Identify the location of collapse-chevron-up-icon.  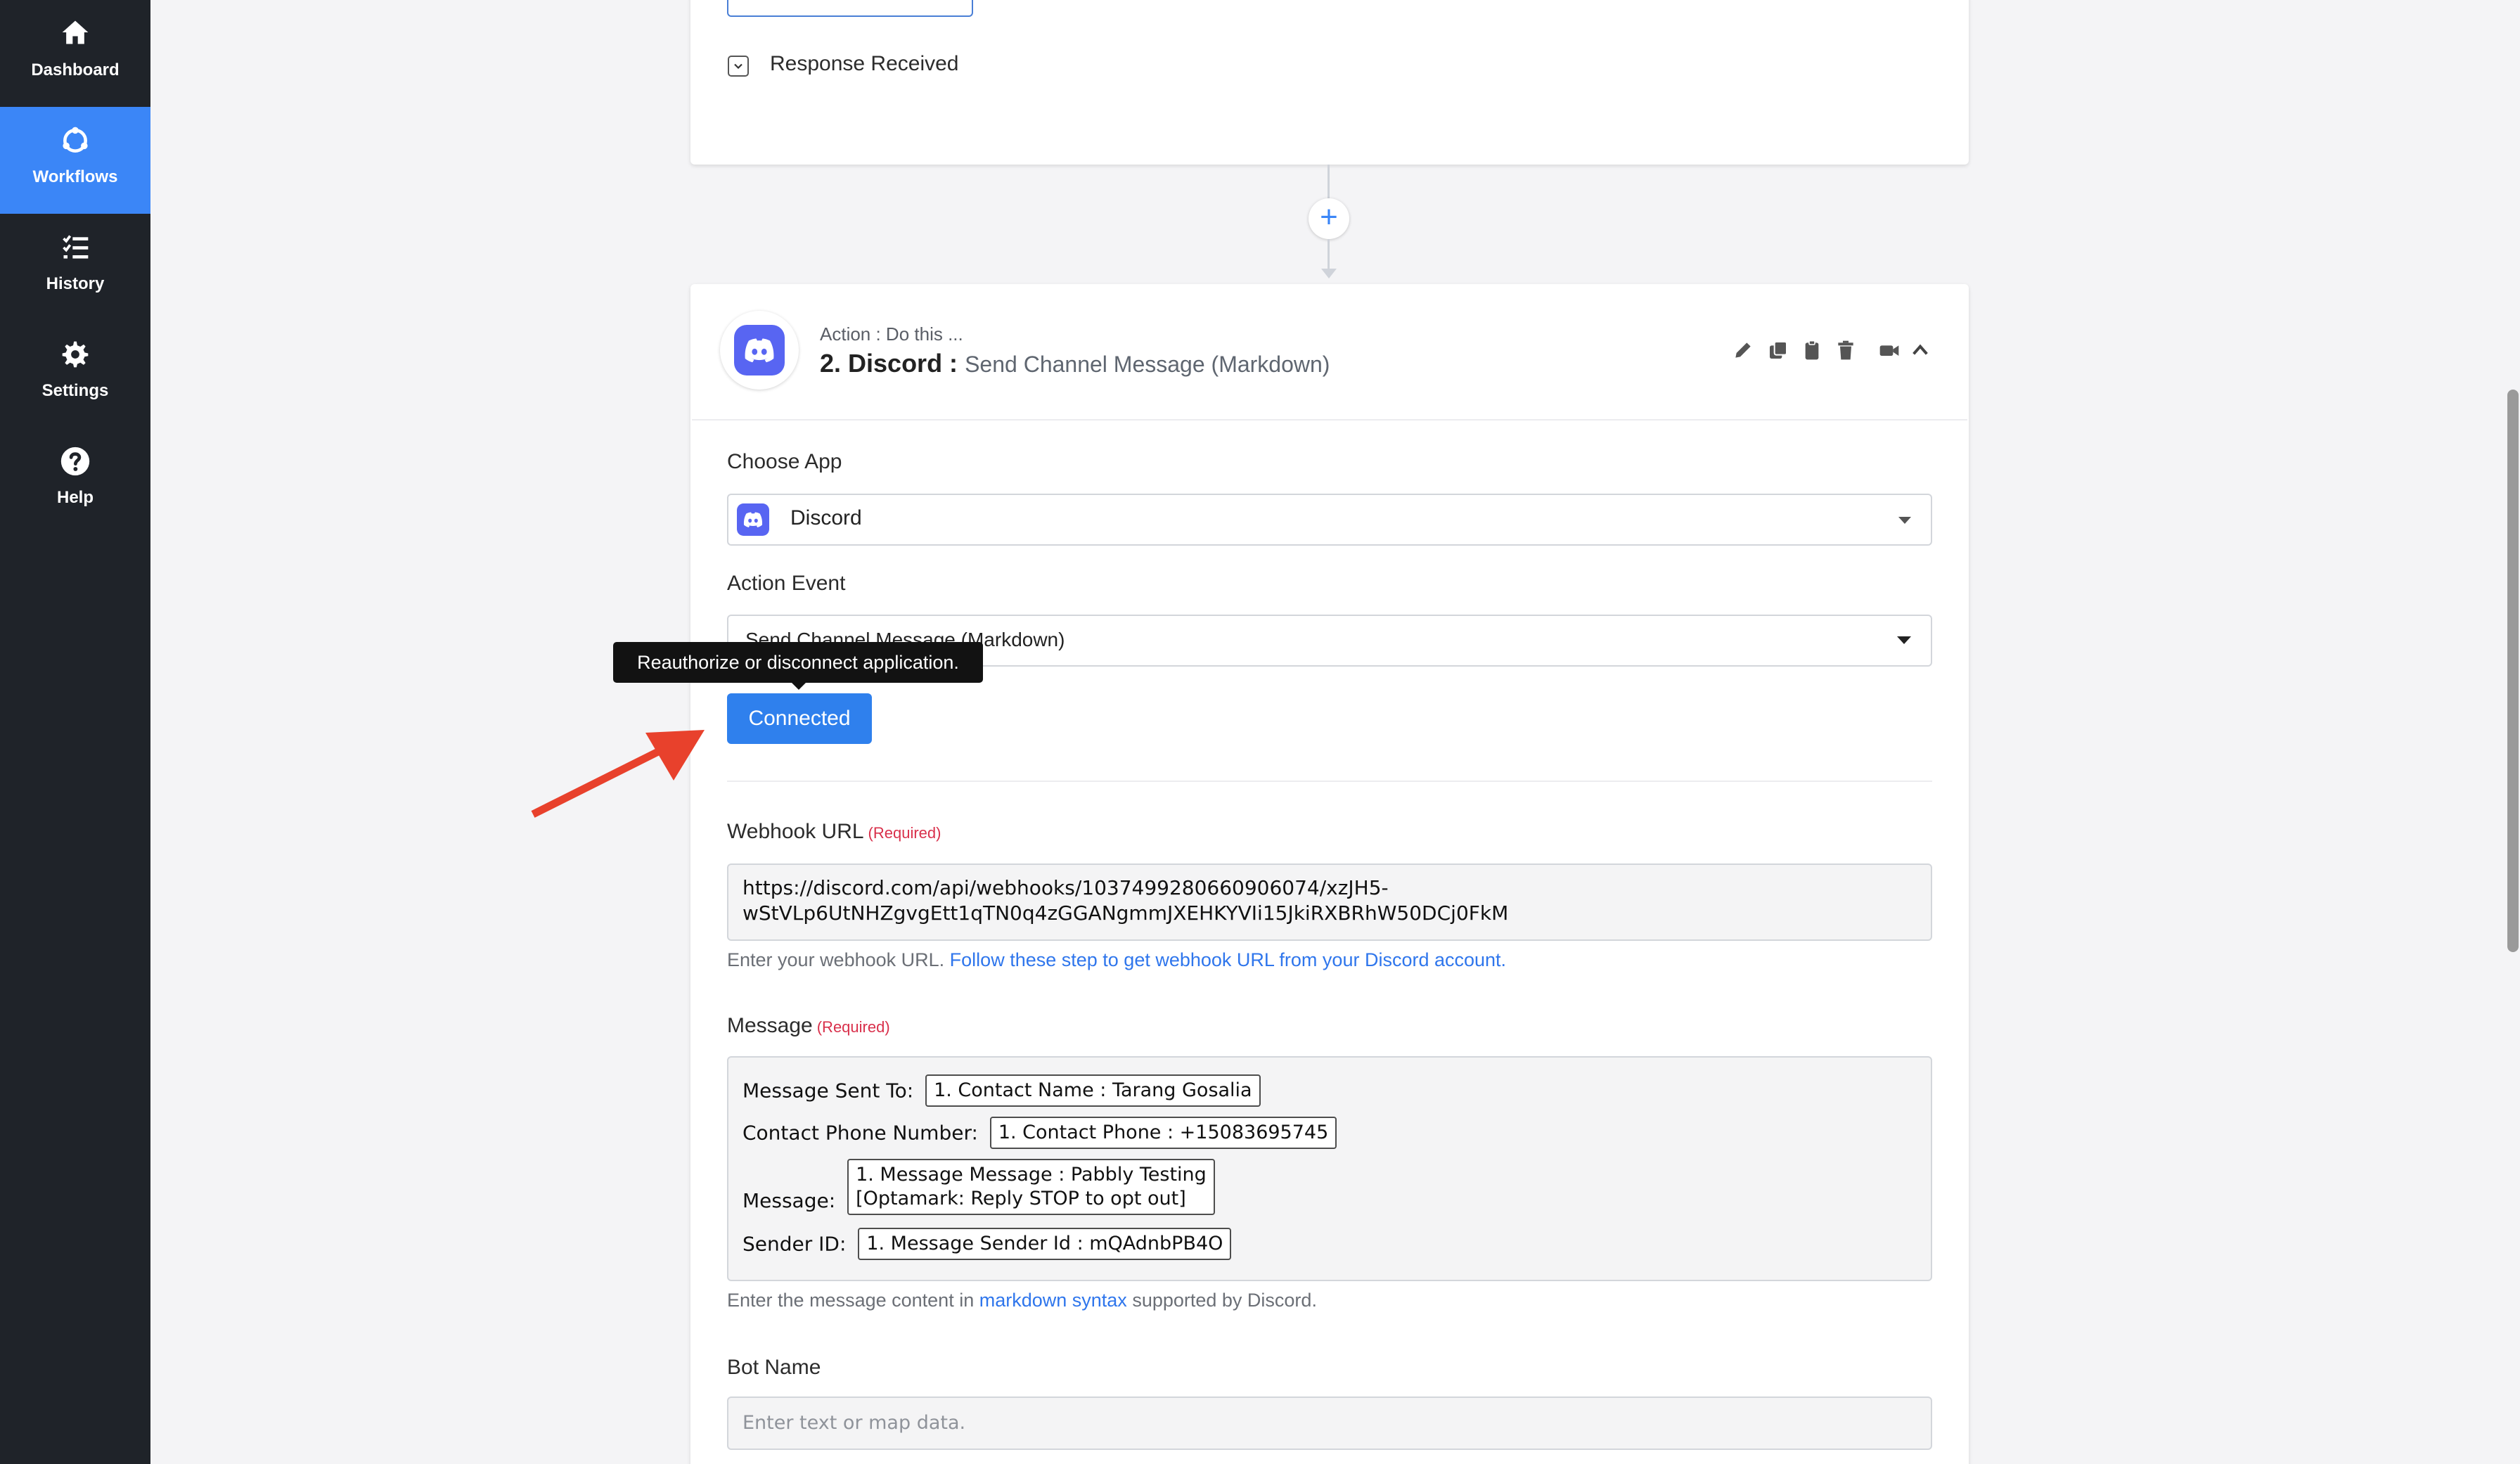
(1920, 350).